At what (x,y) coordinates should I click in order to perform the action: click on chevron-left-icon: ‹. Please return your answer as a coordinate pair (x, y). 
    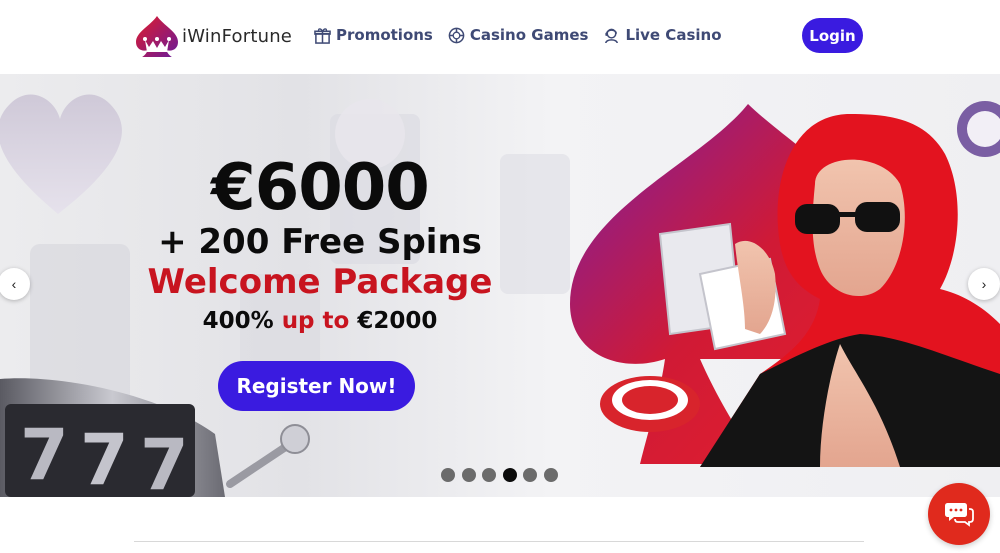
    Looking at the image, I should click on (14, 284).